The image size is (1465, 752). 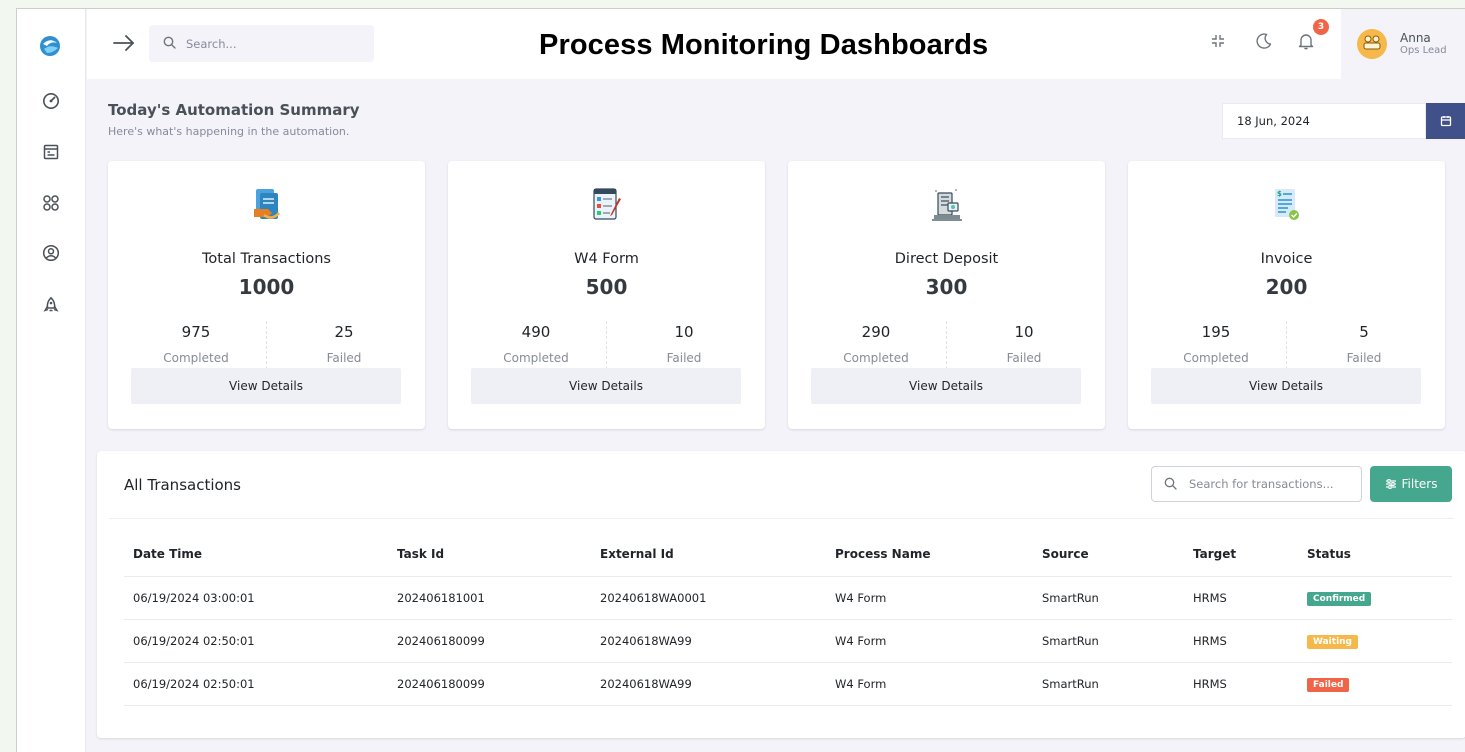 I want to click on sidebar-toggle-button, so click(x=124, y=43).